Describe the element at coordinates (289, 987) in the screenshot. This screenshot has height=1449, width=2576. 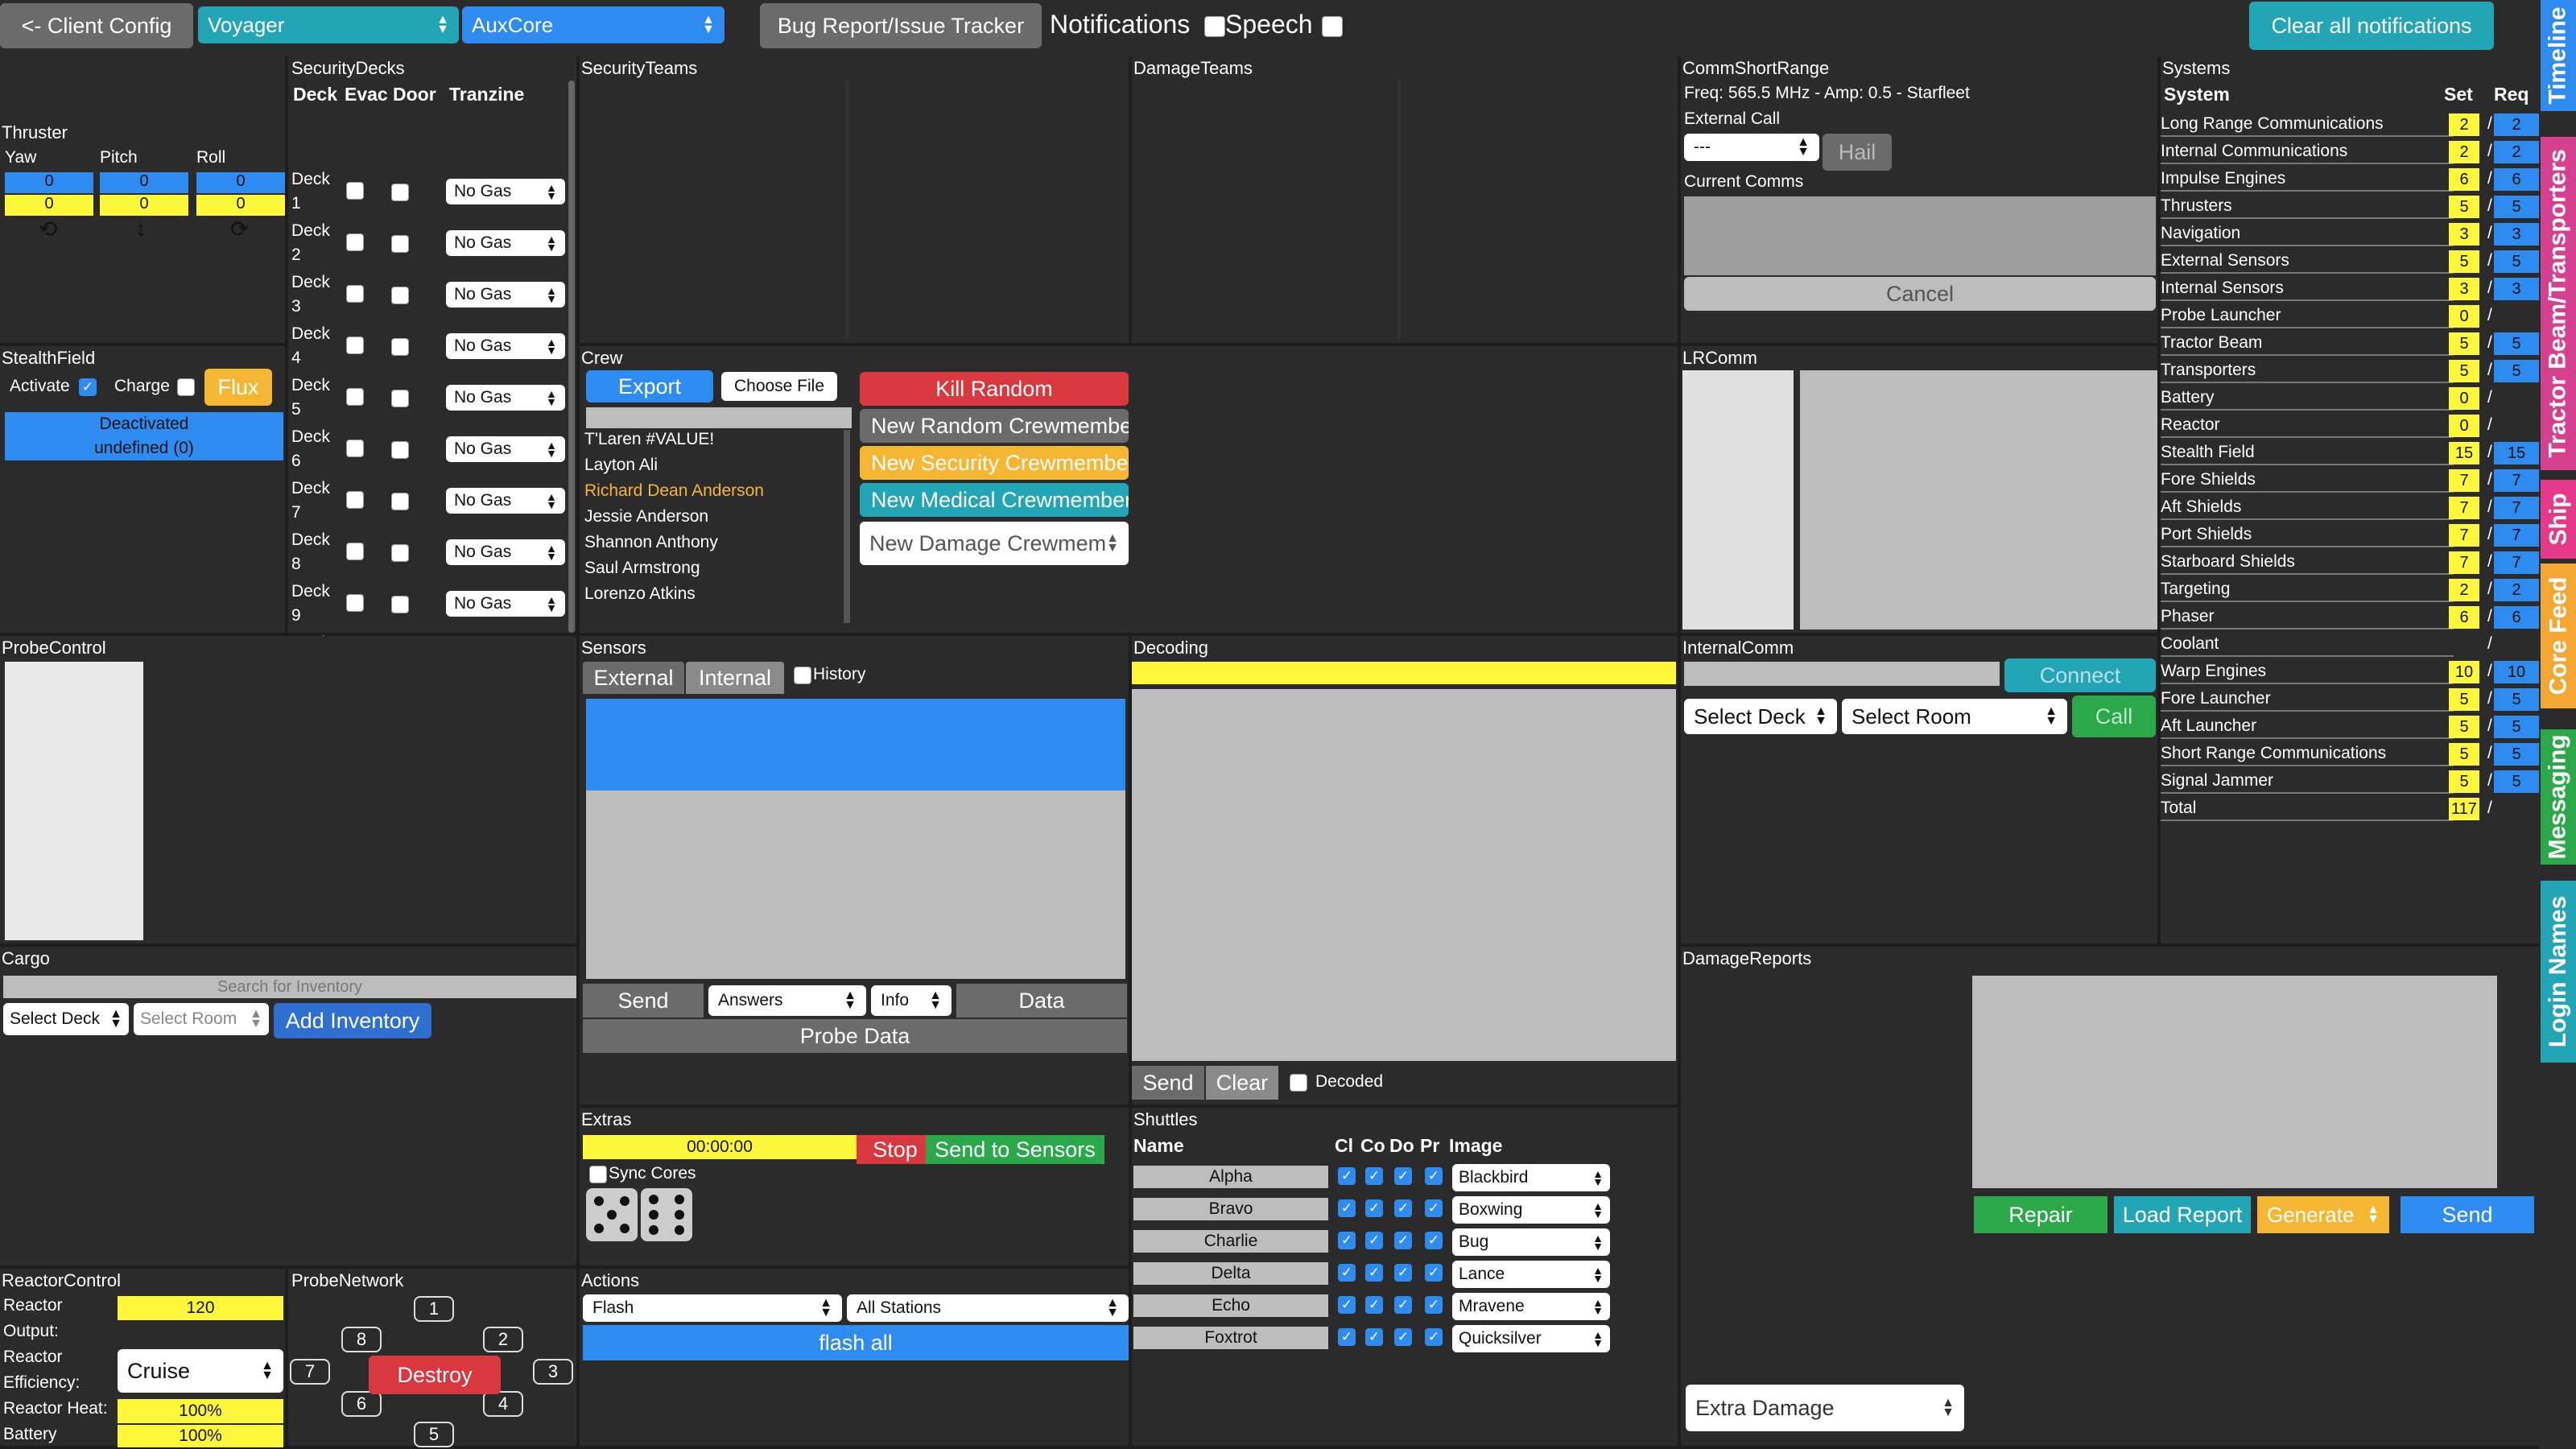
I see `inventory-search-input: Search for Inventory` at that location.